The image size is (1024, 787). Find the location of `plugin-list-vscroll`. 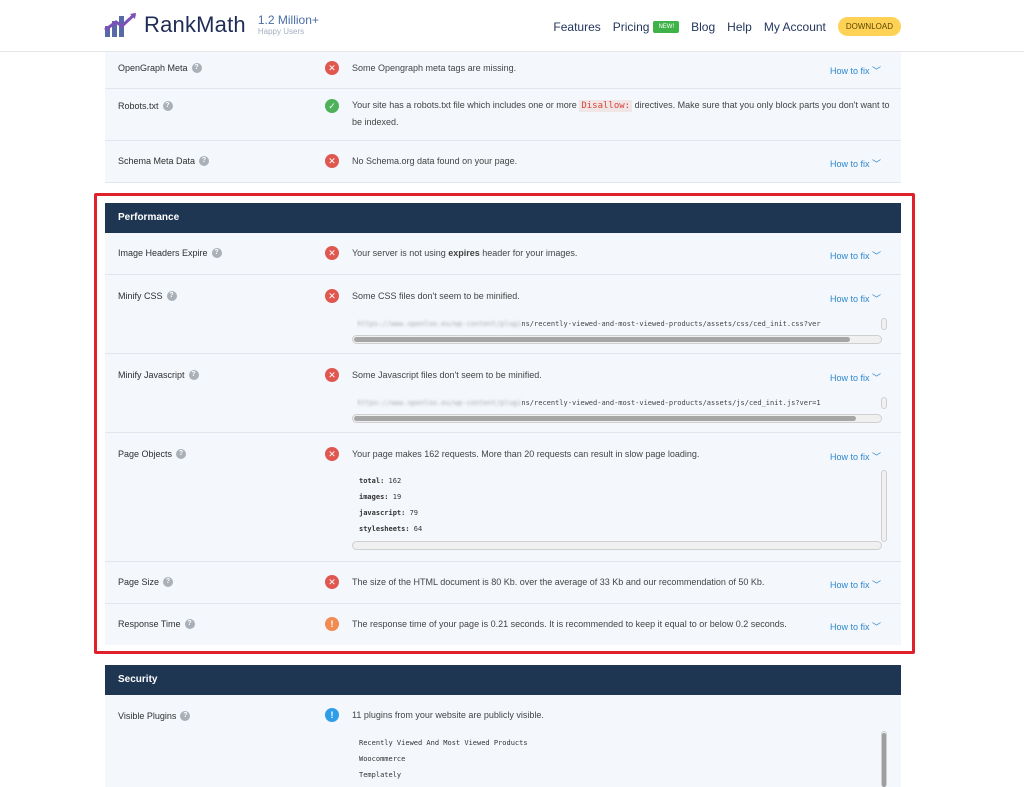

plugin-list-vscroll is located at coordinates (884, 759).